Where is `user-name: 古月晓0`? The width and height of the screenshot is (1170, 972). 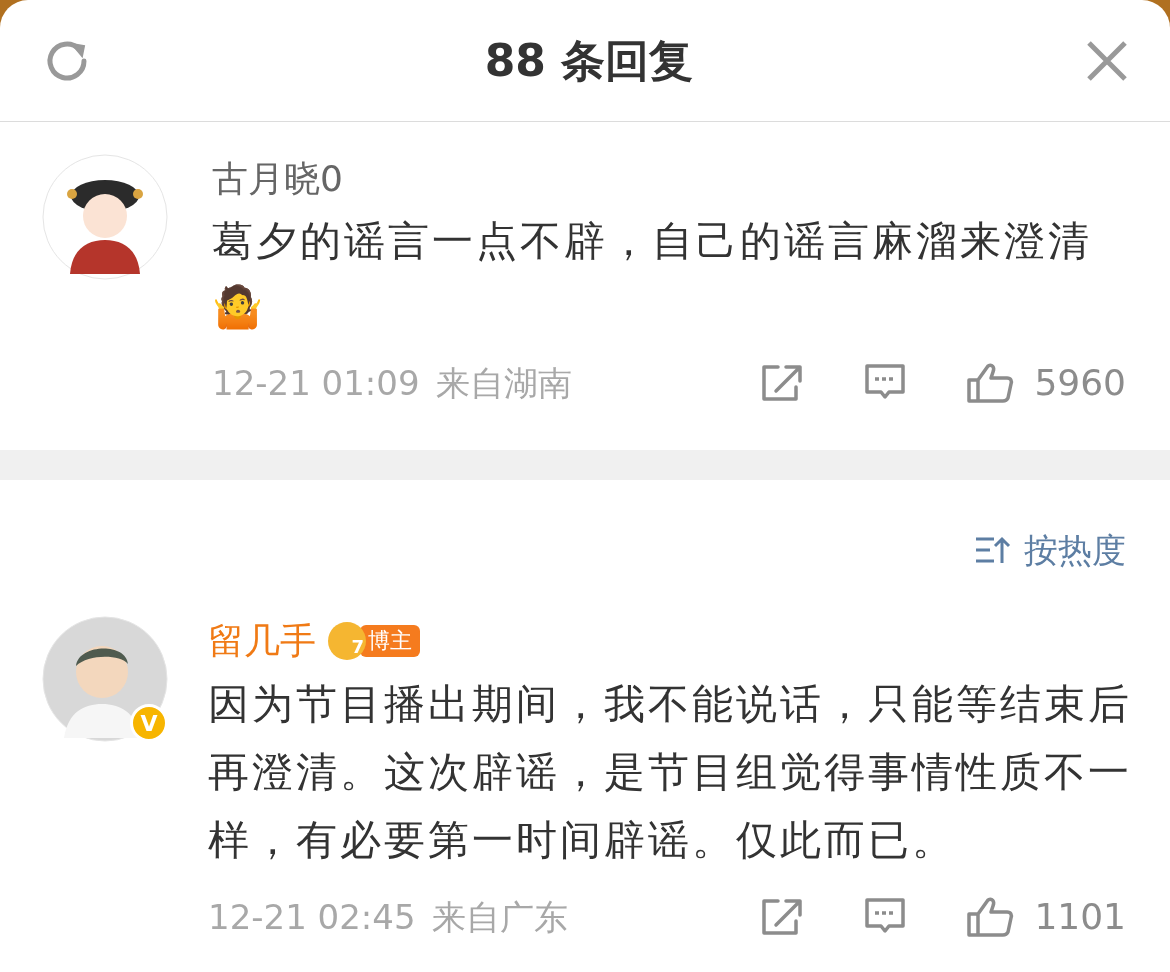
user-name: 古月晓0 is located at coordinates (691, 179).